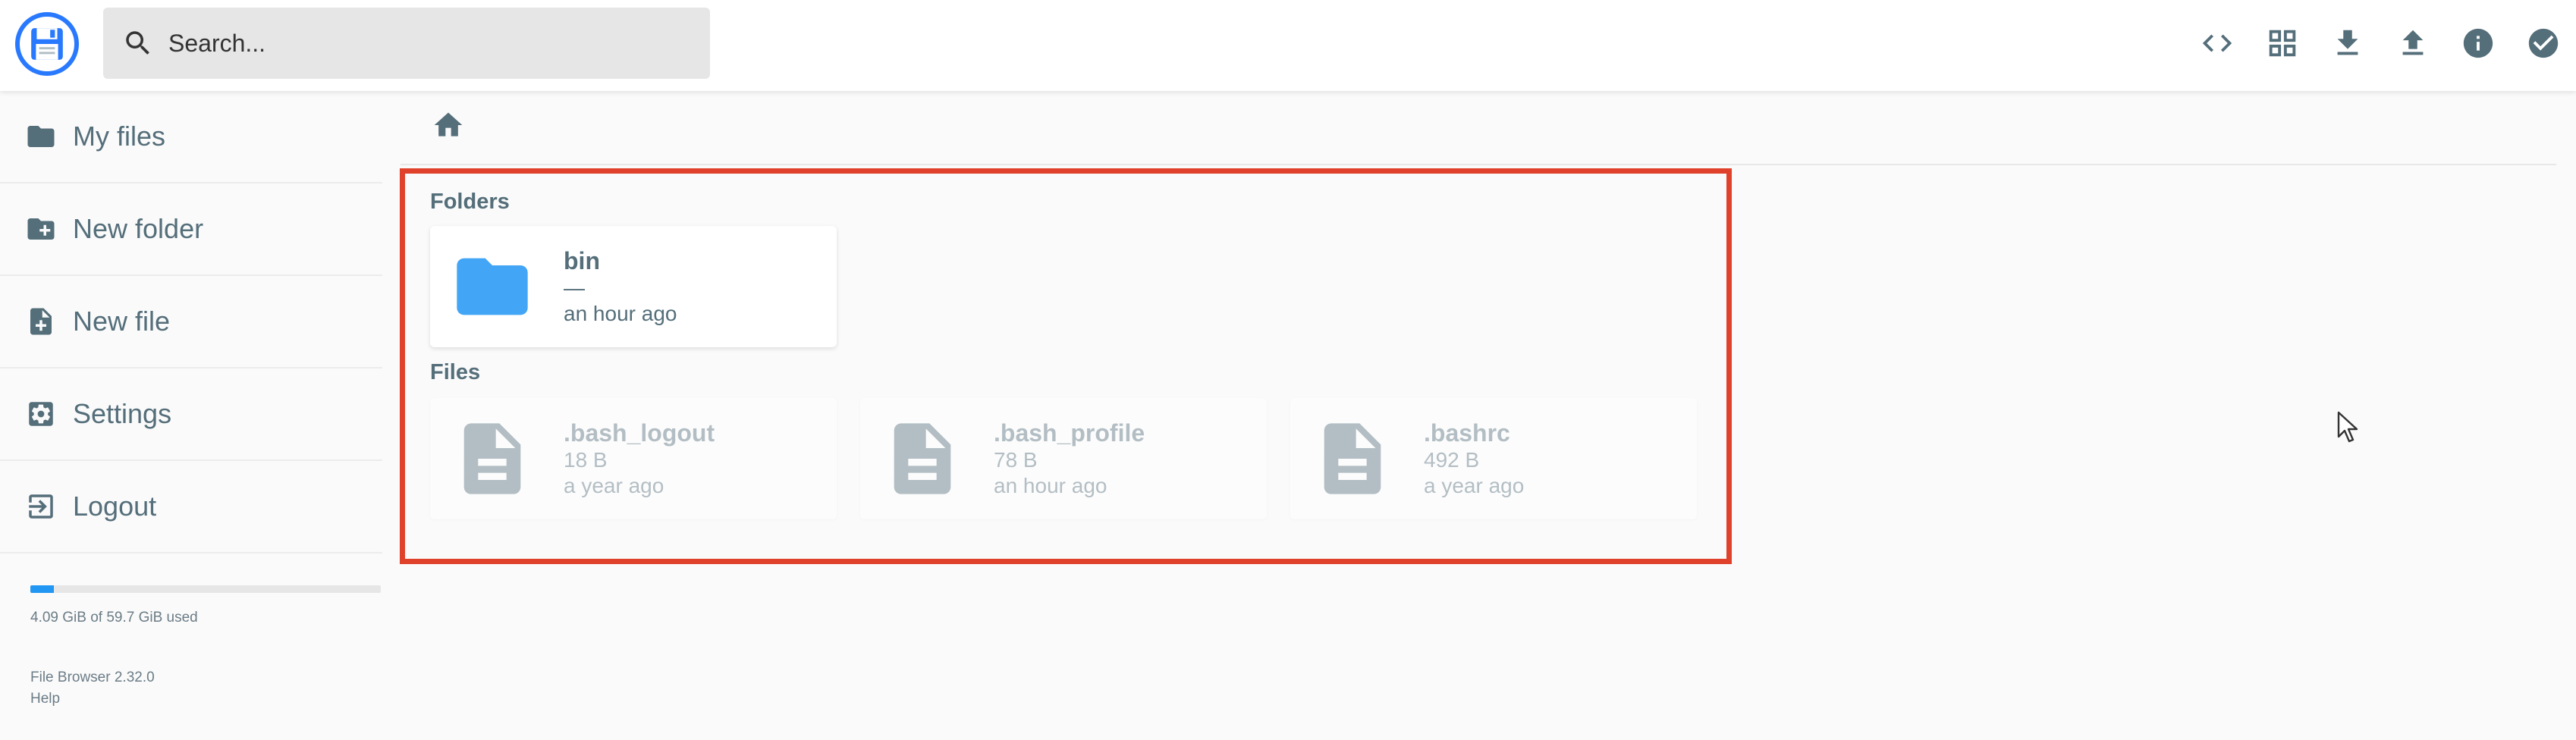 The width and height of the screenshot is (2576, 740). Describe the element at coordinates (122, 322) in the screenshot. I see `sidebar-item-label: New file` at that location.